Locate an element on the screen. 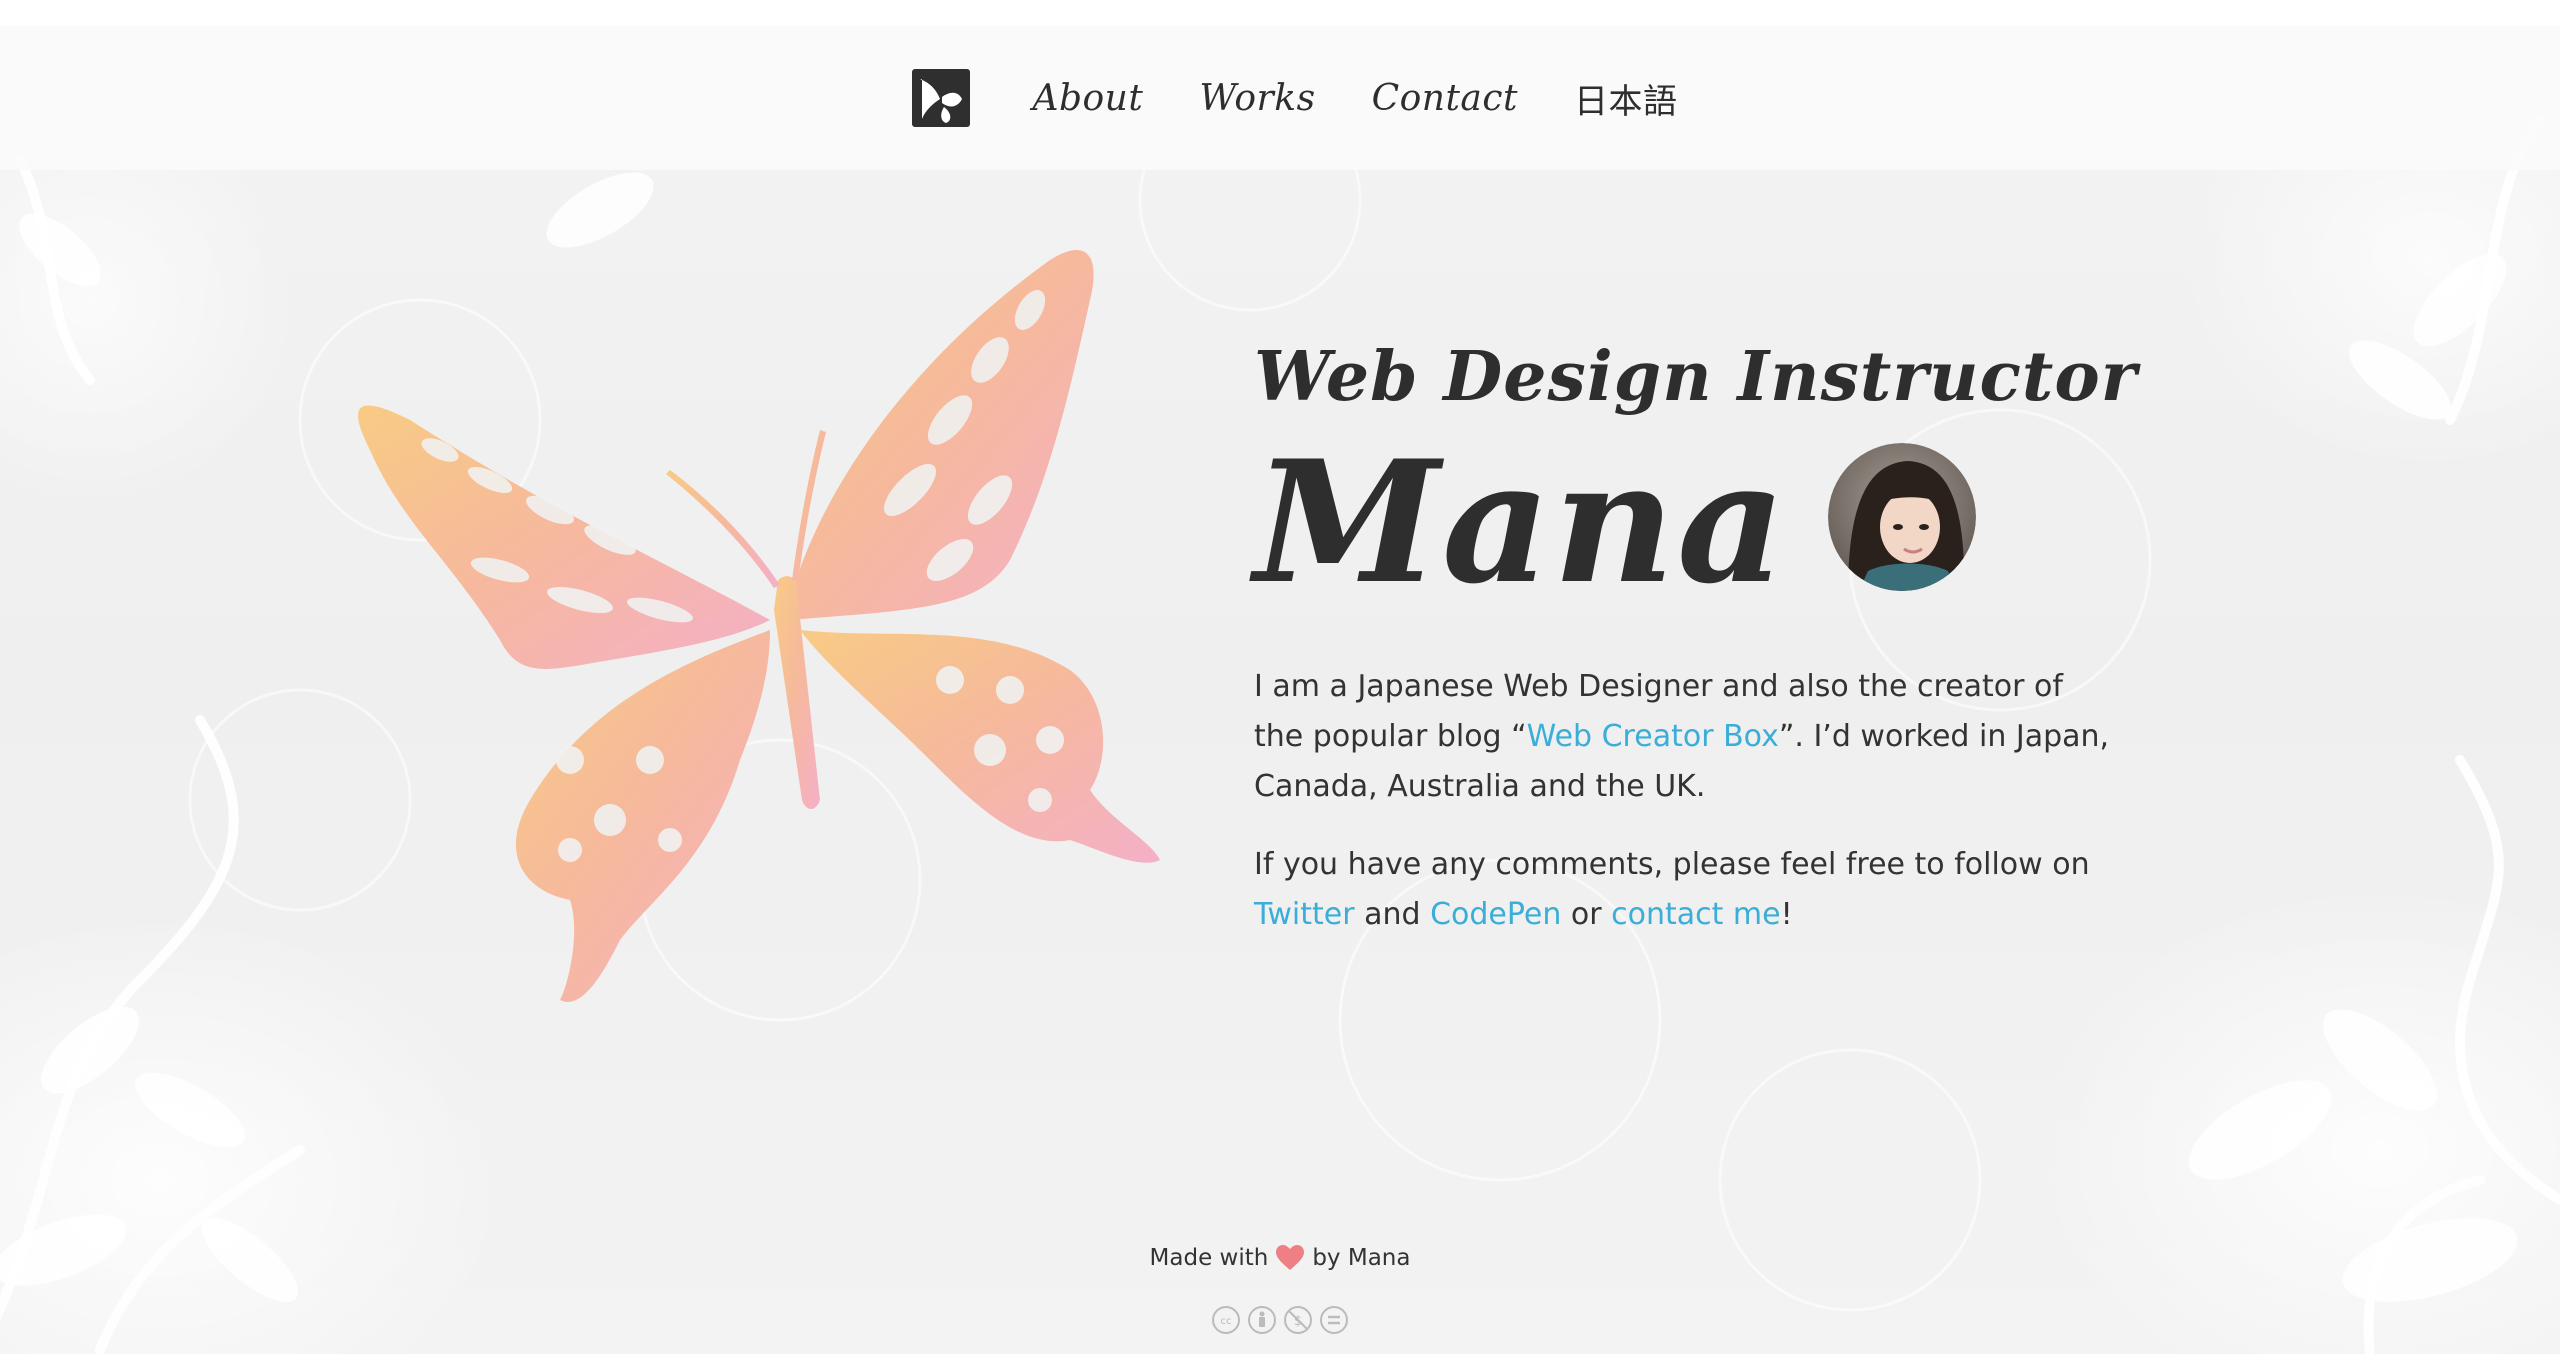 This screenshot has height=1354, width=2560. contact-me-link: contact me is located at coordinates (1695, 914).